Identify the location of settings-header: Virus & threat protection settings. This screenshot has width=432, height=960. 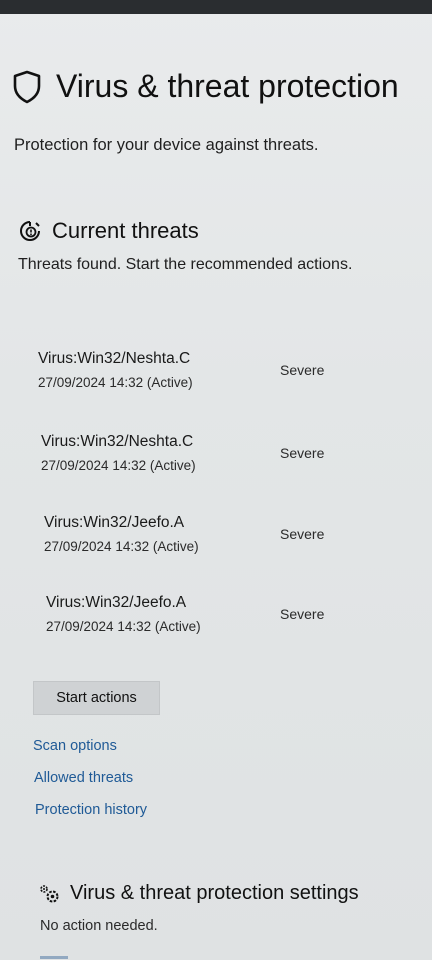
(198, 893).